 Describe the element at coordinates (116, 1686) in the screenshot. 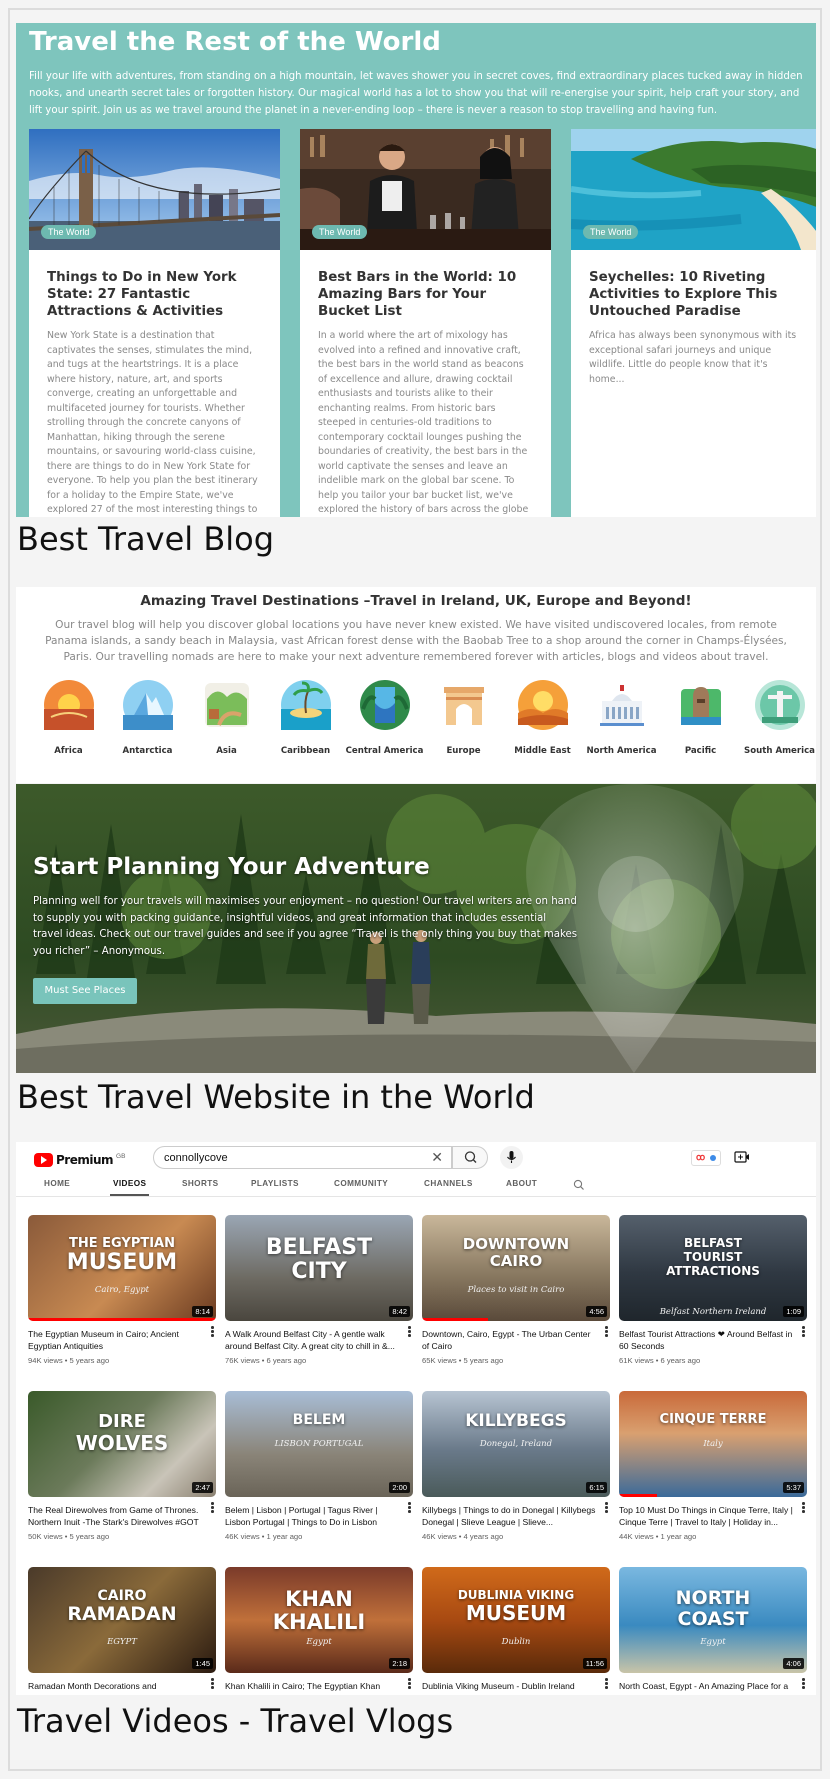

I see `video-title: Ramadan Month Decorations and` at that location.